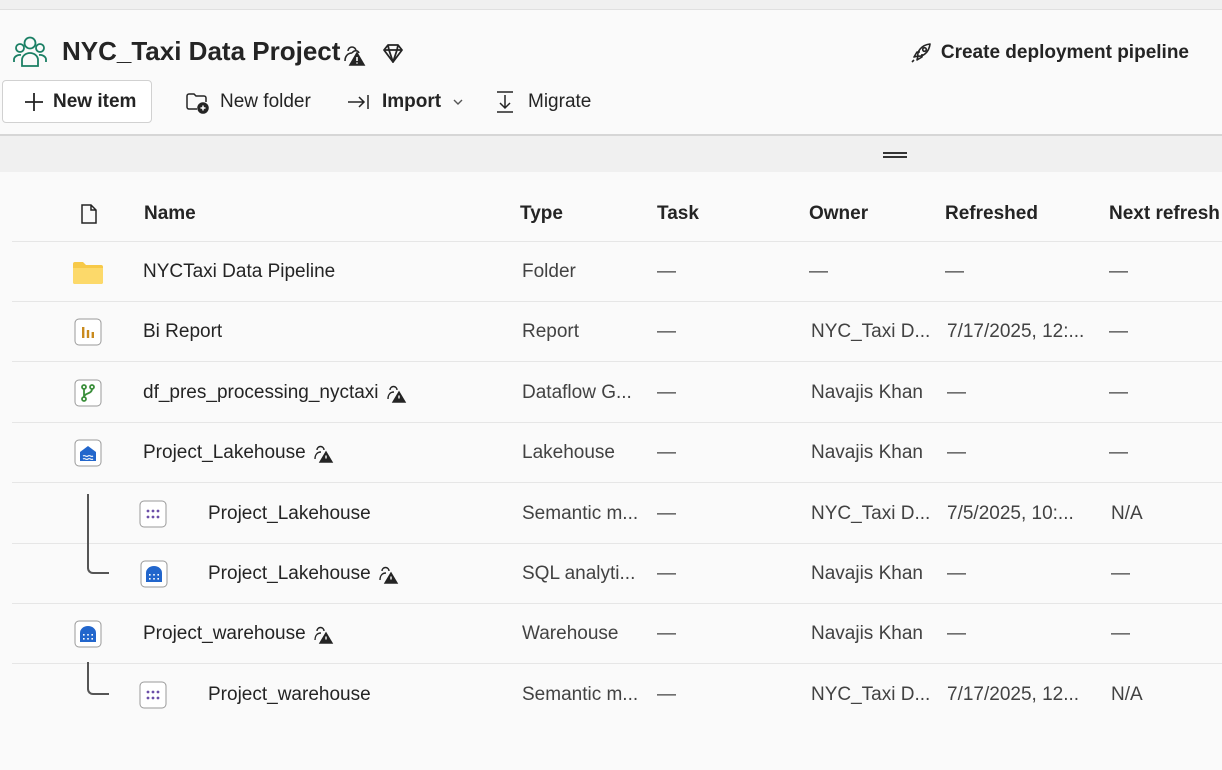  I want to click on premium-diamond-icon, so click(393, 54).